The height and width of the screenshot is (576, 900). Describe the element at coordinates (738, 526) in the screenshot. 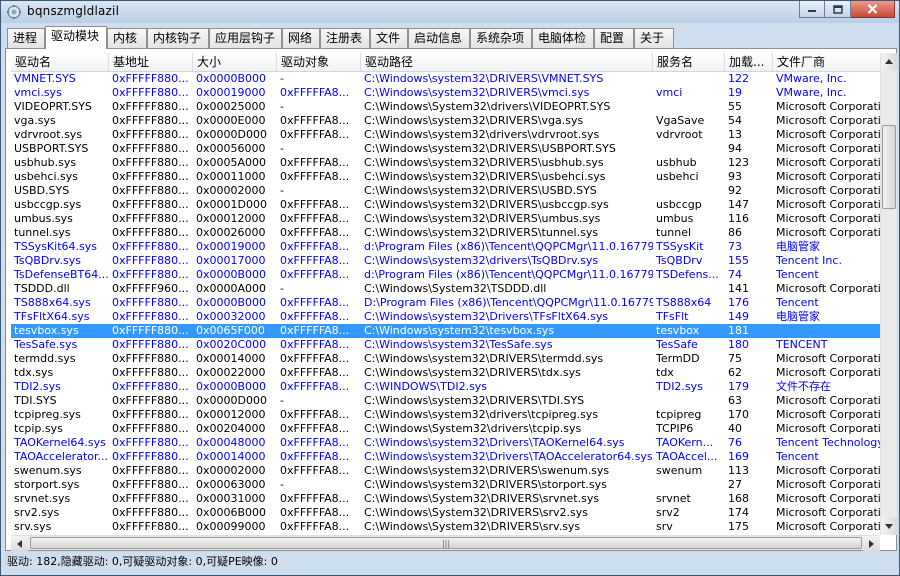

I see `load-order-cell: 175` at that location.